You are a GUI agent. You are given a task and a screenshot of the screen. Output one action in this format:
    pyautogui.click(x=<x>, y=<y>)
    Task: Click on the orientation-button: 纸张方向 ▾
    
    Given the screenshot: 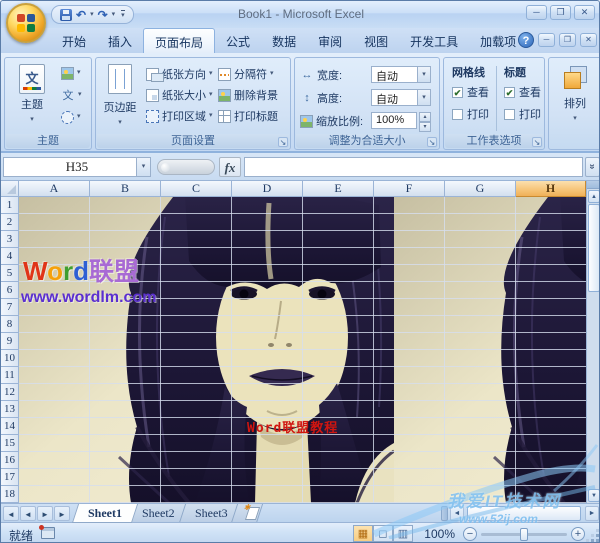 What is the action you would take?
    pyautogui.click(x=179, y=74)
    